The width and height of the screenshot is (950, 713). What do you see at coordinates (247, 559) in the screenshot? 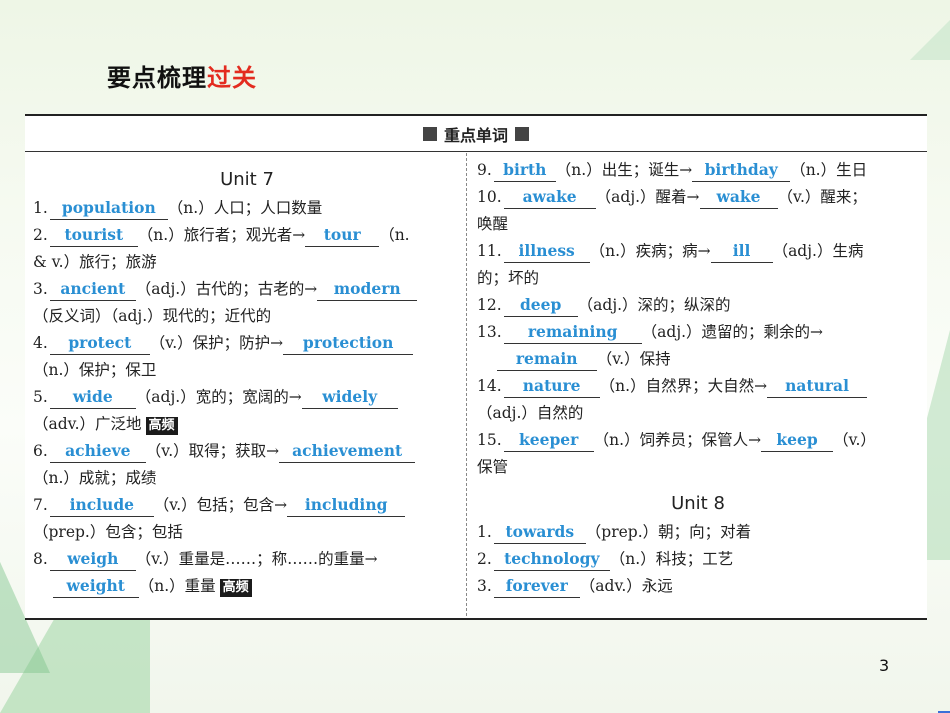
I see `word-entry-8: 8. weigh （v.）重量是……；称……的重量→` at bounding box center [247, 559].